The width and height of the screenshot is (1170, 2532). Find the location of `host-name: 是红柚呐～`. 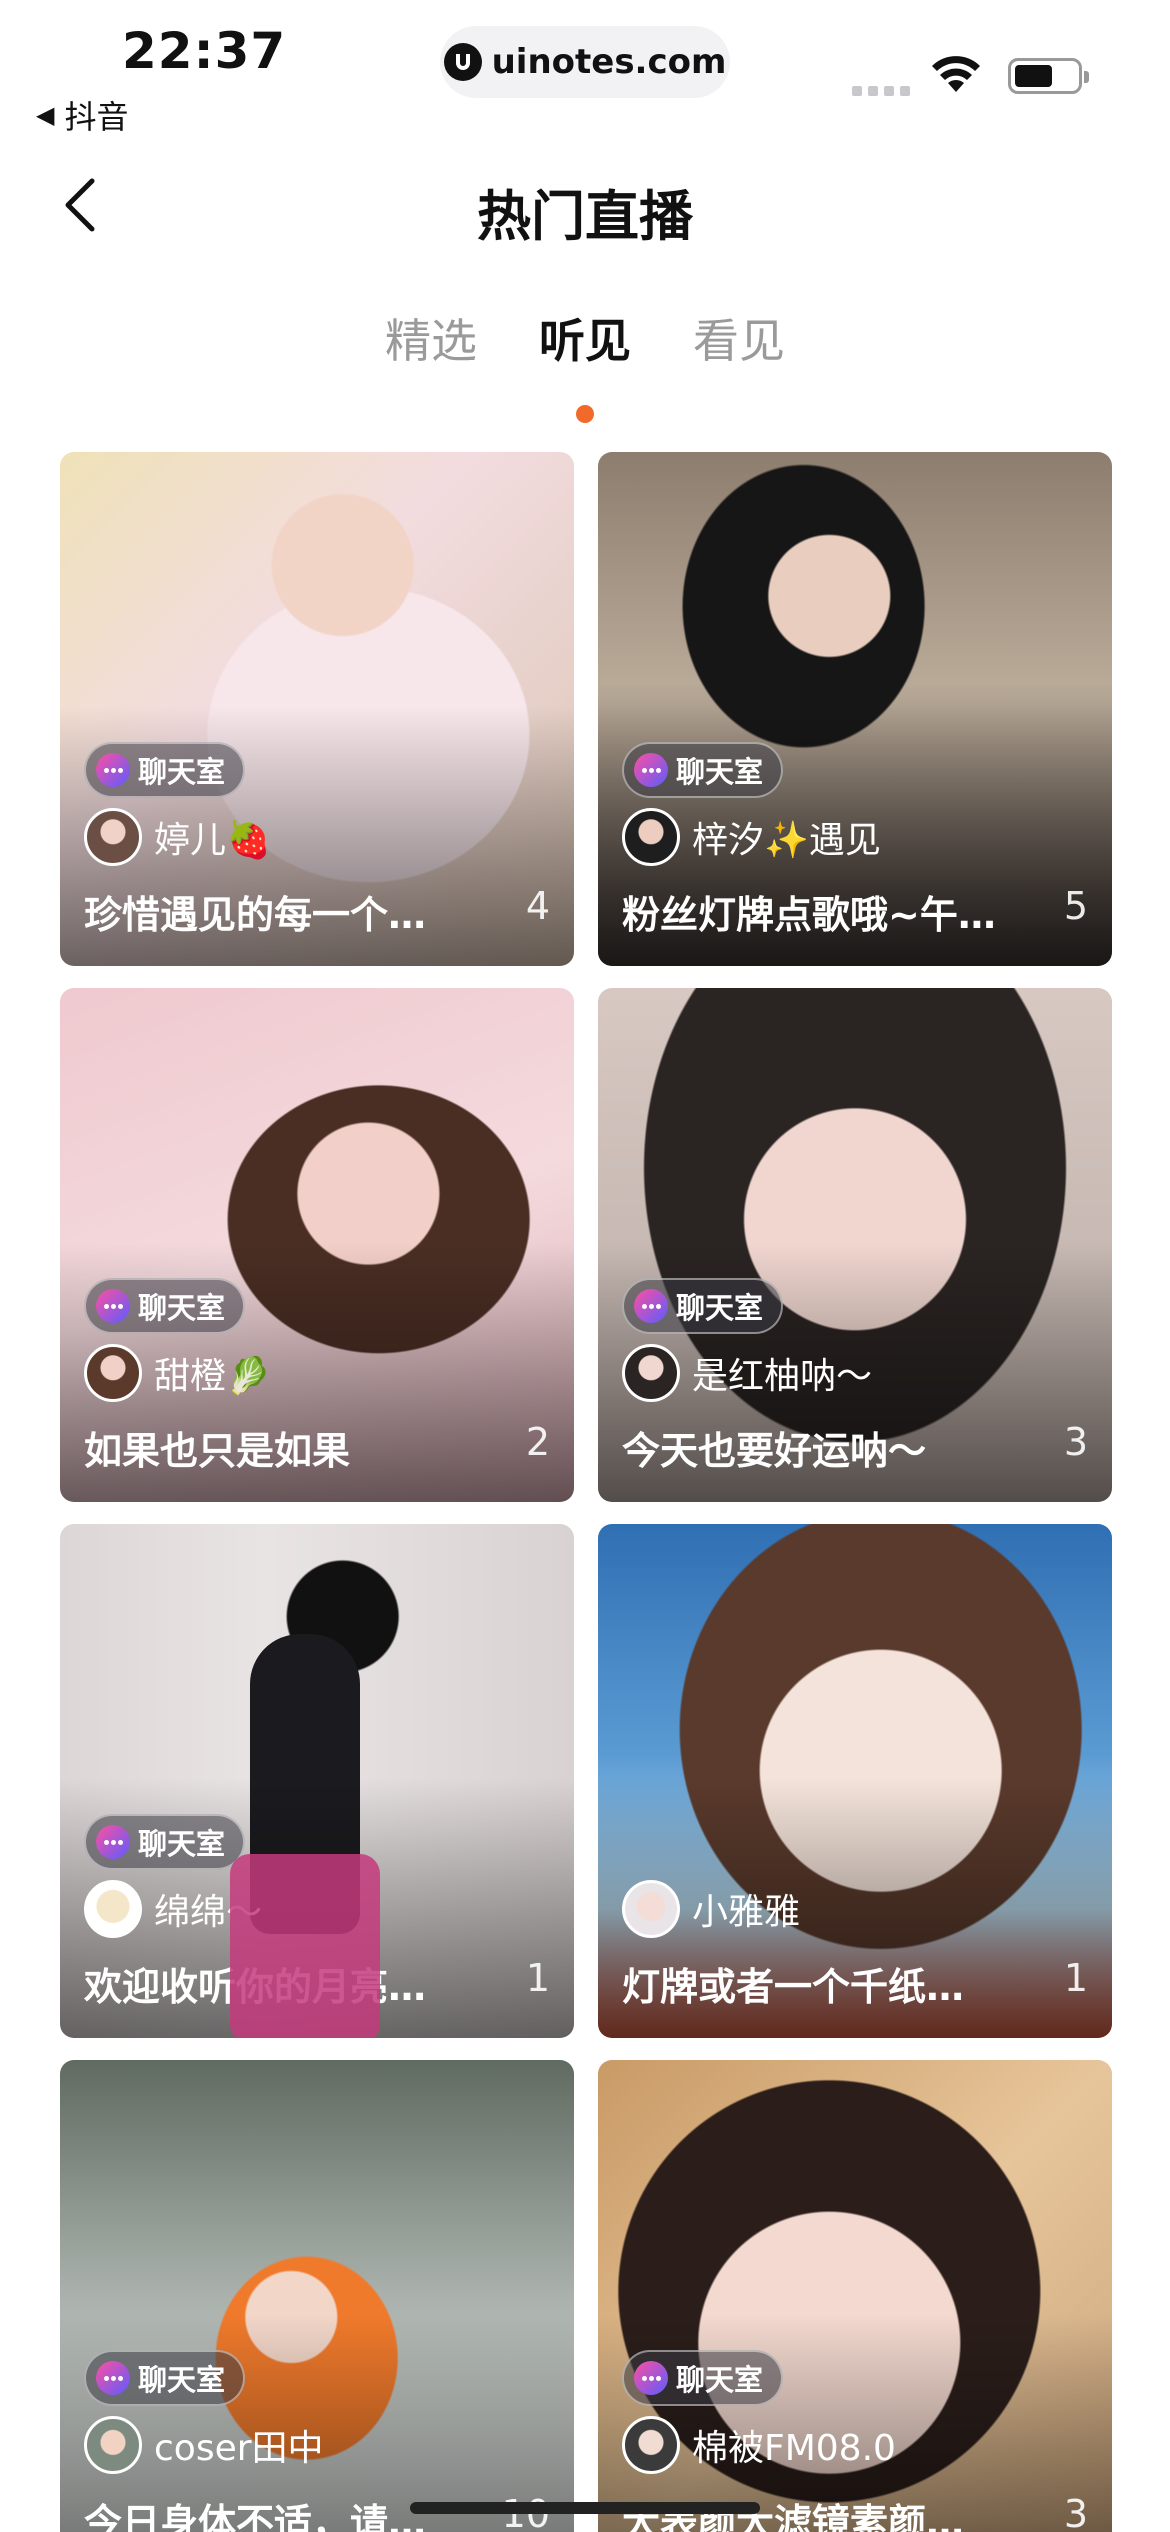

host-name: 是红柚呐～ is located at coordinates (782, 1376).